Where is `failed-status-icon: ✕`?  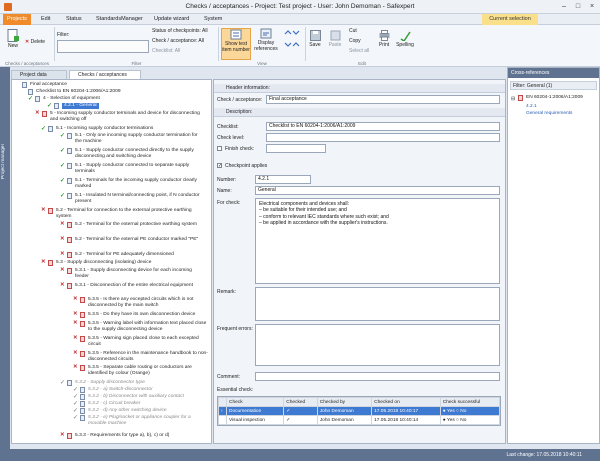 failed-status-icon: ✕ is located at coordinates (75, 338).